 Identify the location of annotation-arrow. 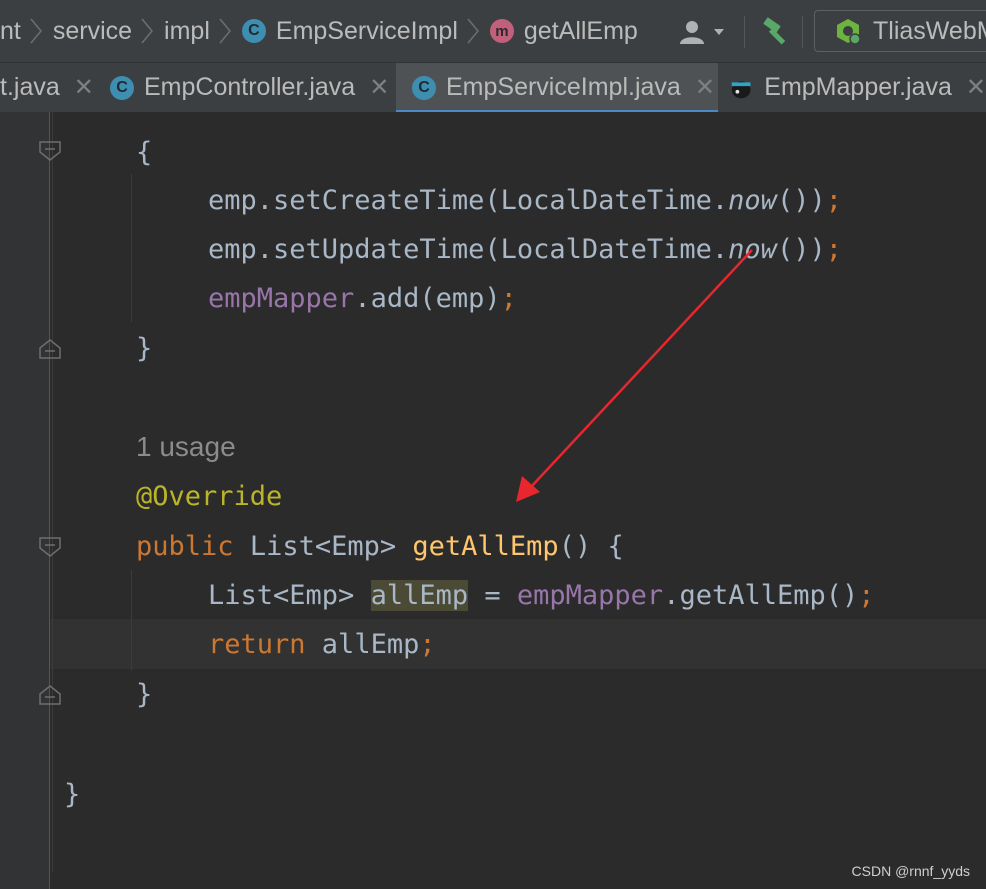
(634, 375).